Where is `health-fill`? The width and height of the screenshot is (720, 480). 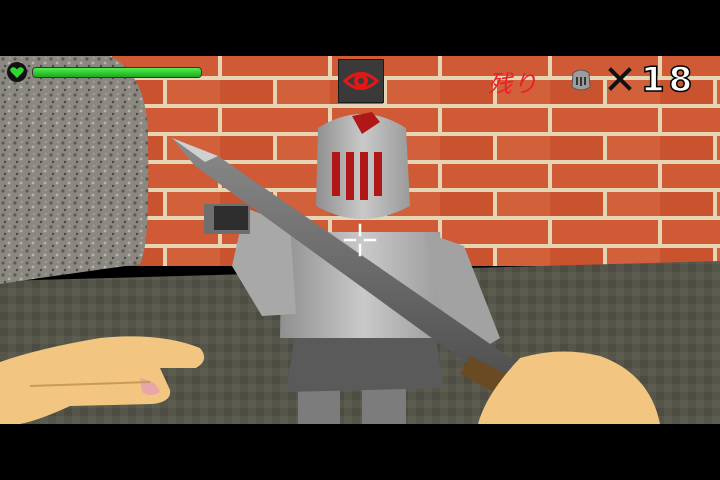 health-fill is located at coordinates (117, 72).